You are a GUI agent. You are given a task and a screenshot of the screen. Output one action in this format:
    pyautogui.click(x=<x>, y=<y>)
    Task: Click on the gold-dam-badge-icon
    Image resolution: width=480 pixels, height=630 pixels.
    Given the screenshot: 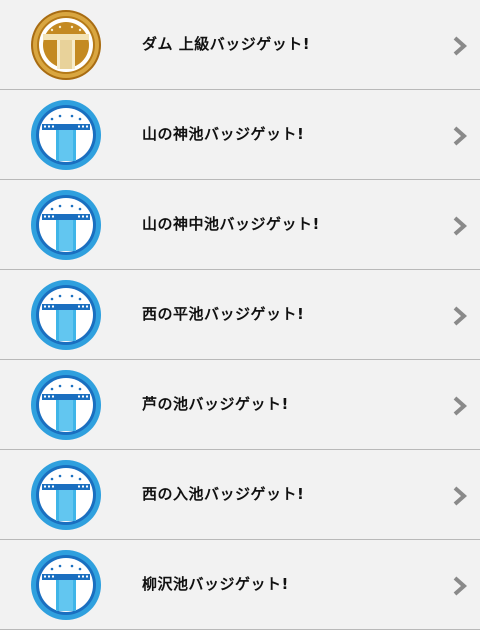 What is the action you would take?
    pyautogui.click(x=66, y=45)
    